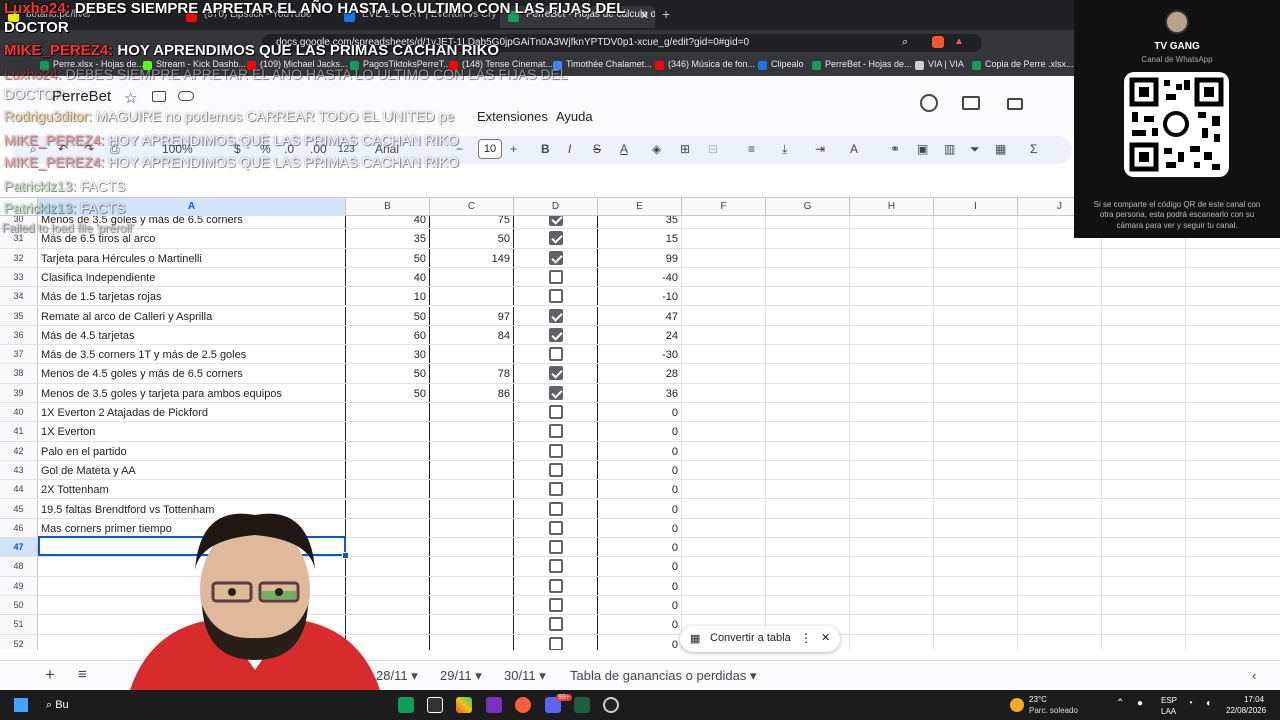 This screenshot has height=720, width=1280. What do you see at coordinates (472, 335) in the screenshot?
I see `cell-return: 84` at bounding box center [472, 335].